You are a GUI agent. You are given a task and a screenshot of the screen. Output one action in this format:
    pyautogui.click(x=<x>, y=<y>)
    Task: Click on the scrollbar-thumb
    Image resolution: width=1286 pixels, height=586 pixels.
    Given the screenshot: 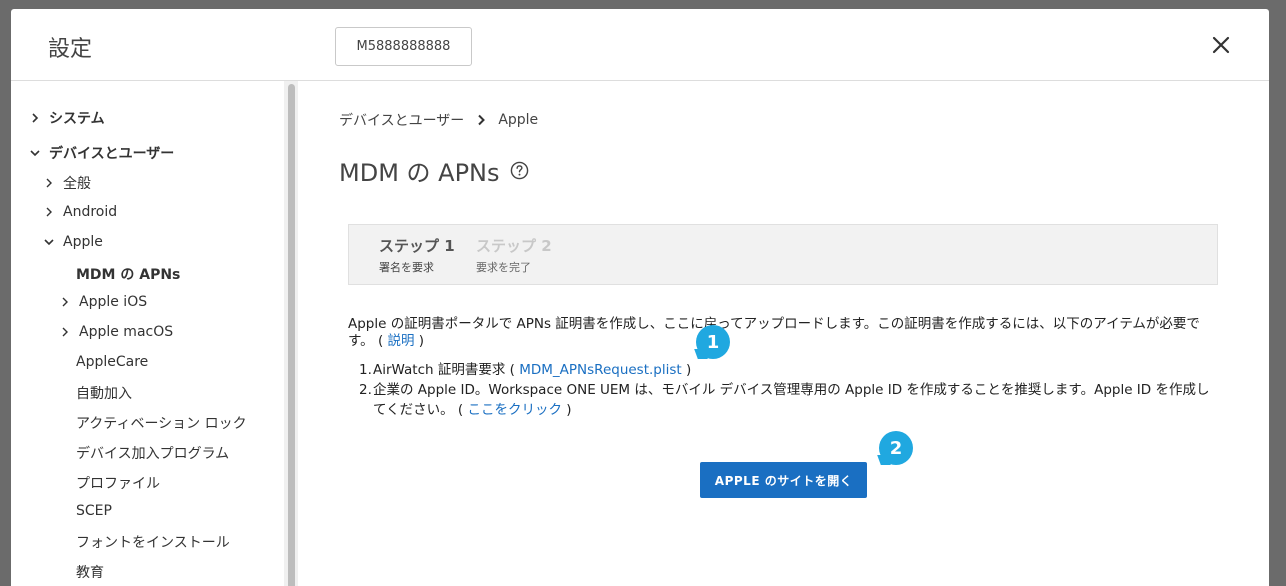 What is the action you would take?
    pyautogui.click(x=291, y=335)
    